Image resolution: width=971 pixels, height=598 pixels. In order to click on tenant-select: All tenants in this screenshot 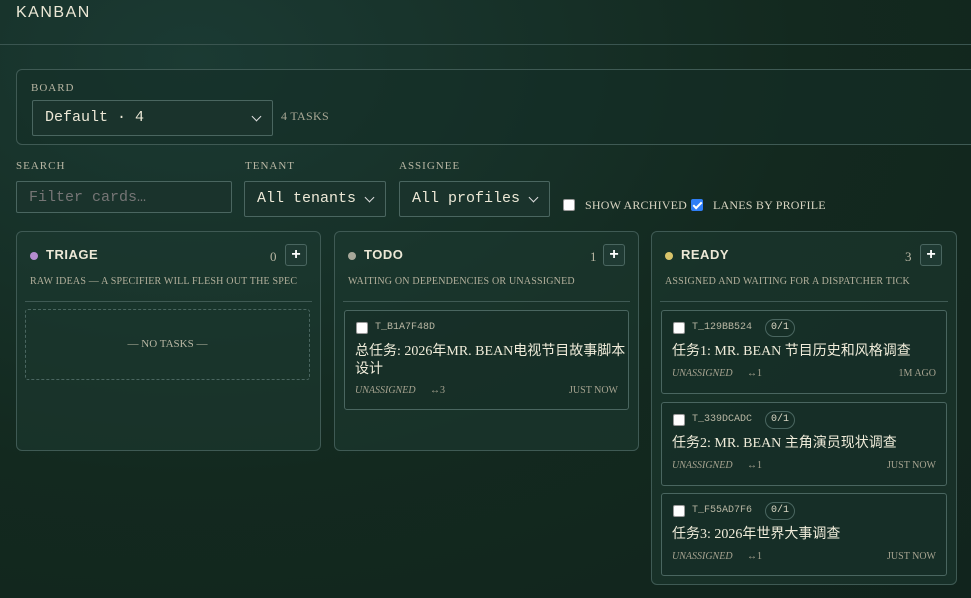, I will do `click(315, 199)`.